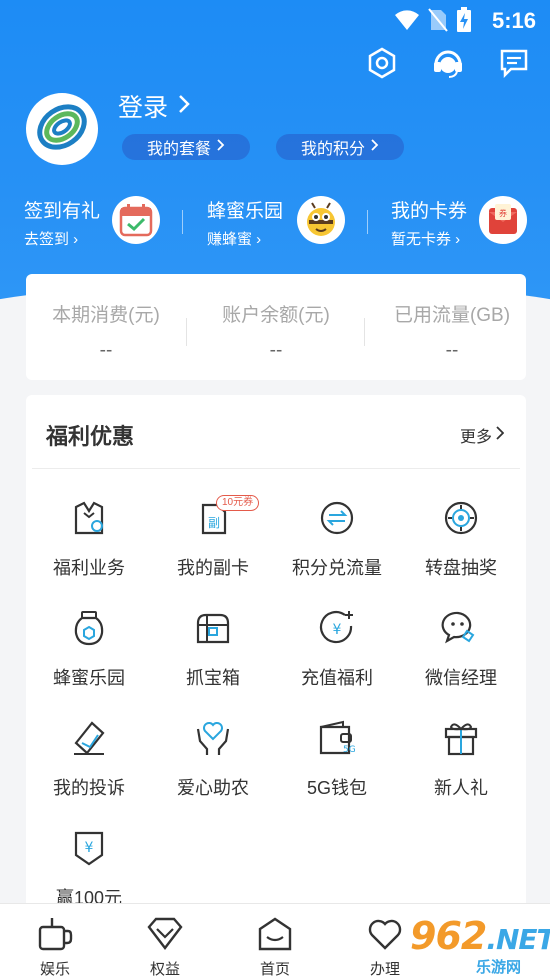  What do you see at coordinates (245, 211) in the screenshot?
I see `quick-title: 蜂蜜乐园` at bounding box center [245, 211].